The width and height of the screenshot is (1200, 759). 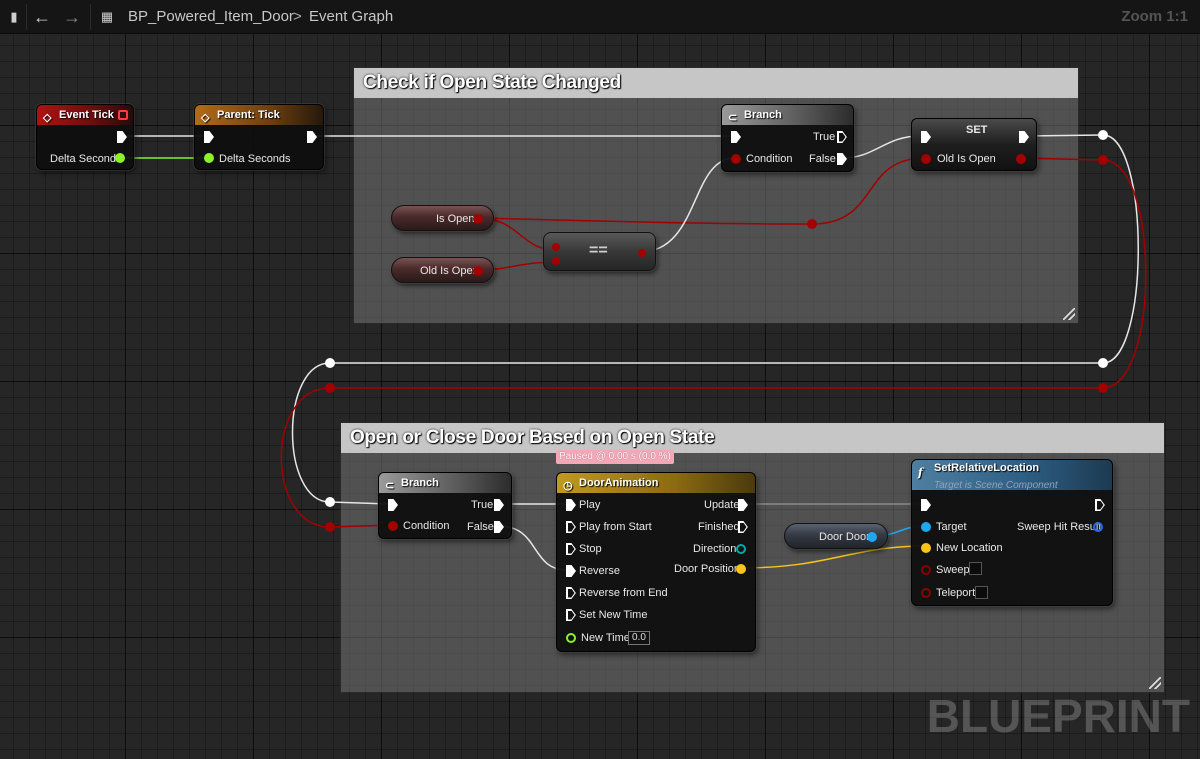 I want to click on function-diamond-icon: ◇, so click(x=205, y=118).